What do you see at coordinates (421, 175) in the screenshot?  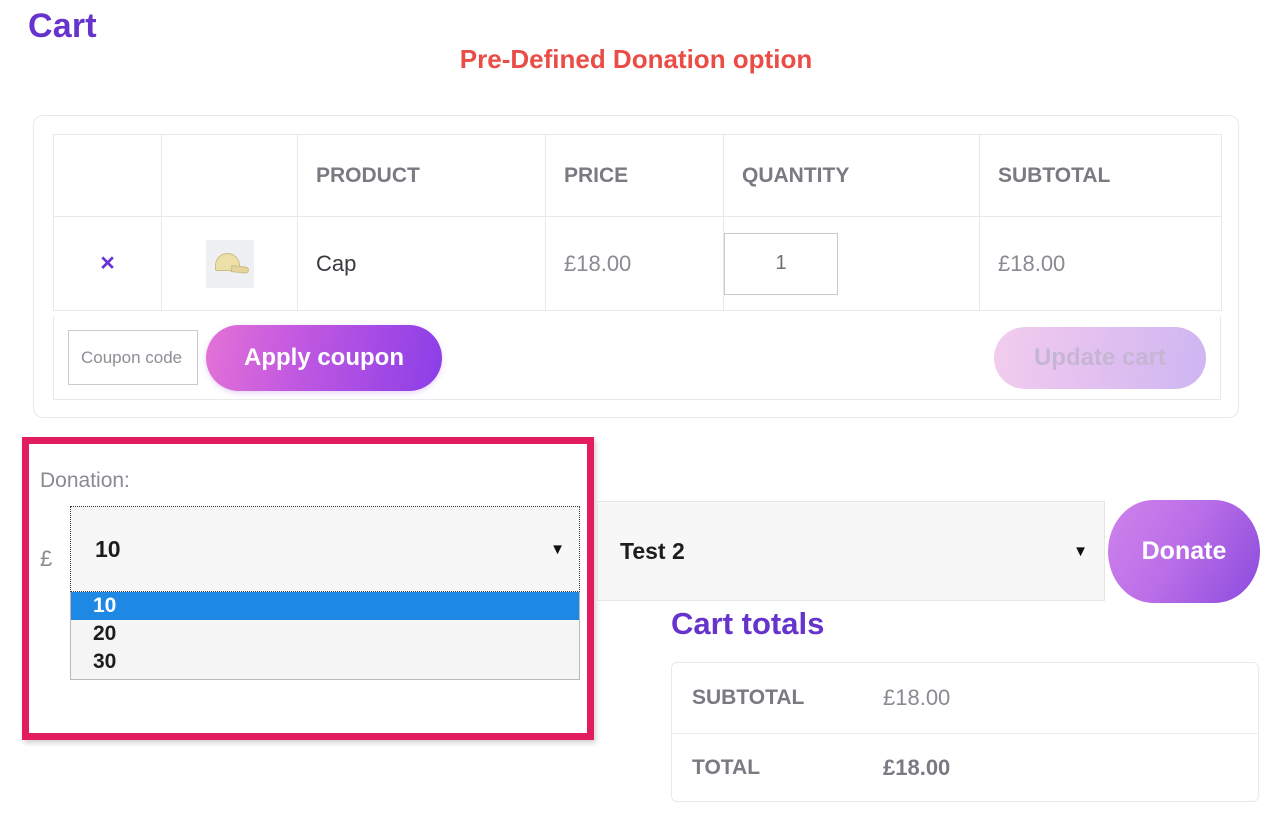 I see `header-product: PRODUCT` at bounding box center [421, 175].